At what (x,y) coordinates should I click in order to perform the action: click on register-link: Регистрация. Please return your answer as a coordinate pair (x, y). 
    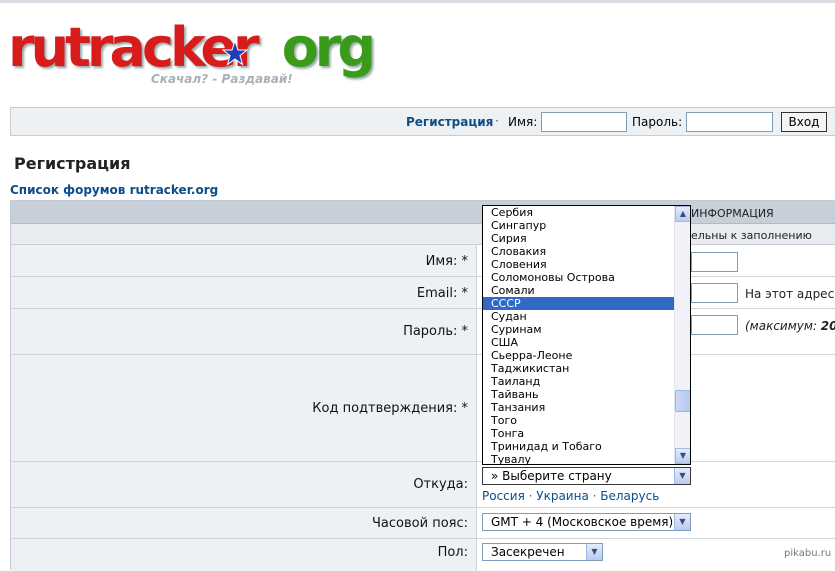
    Looking at the image, I should click on (449, 122).